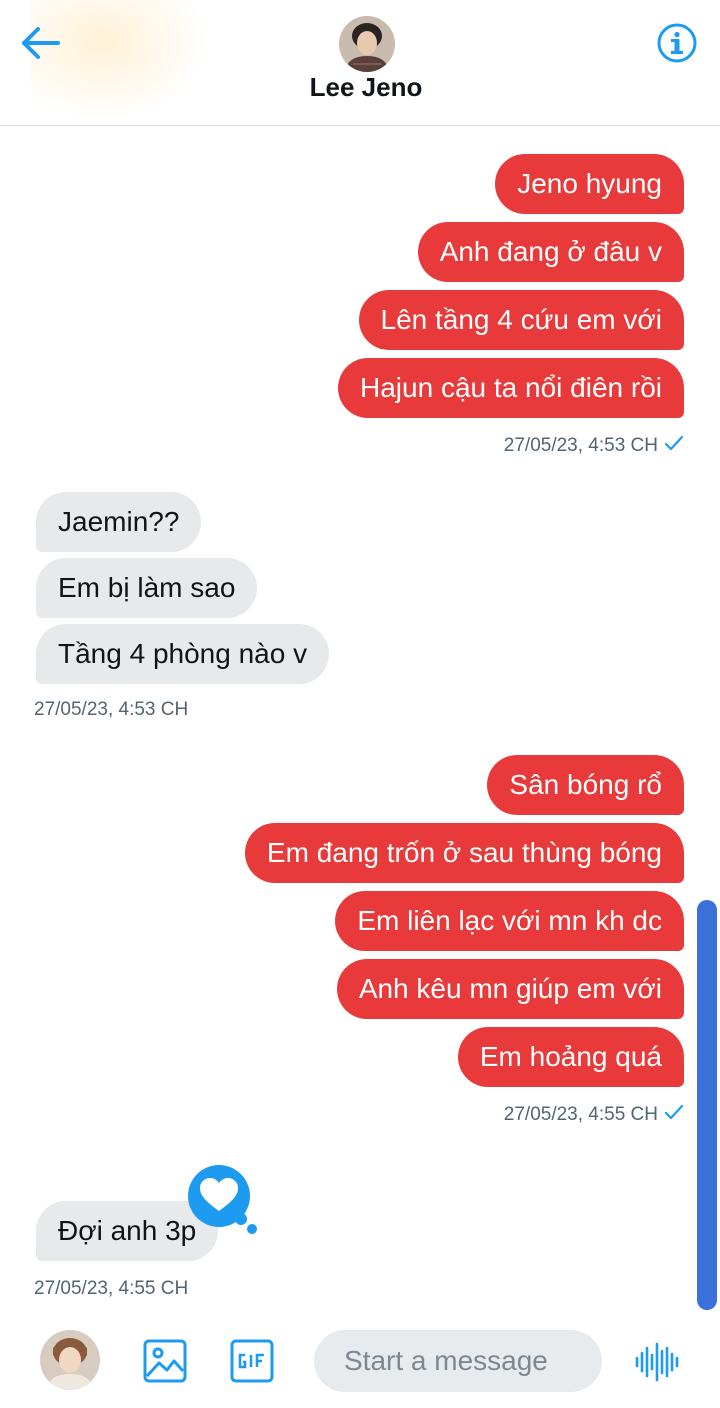  I want to click on scrollbar-thumb, so click(707, 1105).